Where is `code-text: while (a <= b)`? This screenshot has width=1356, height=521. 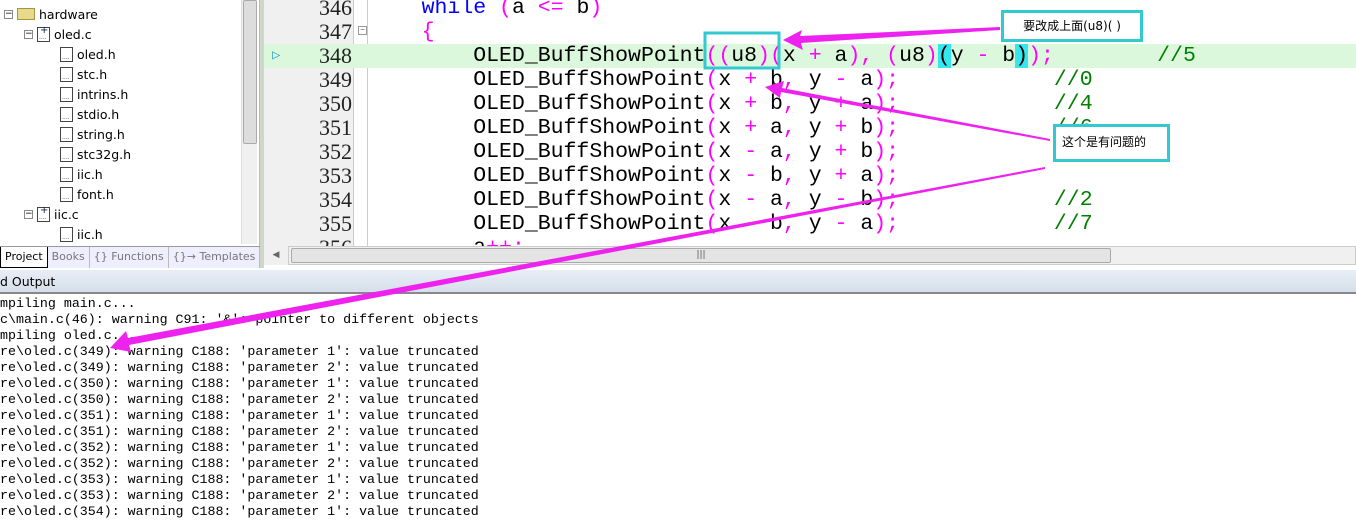 code-text: while (a <= b) is located at coordinates (512, 10).